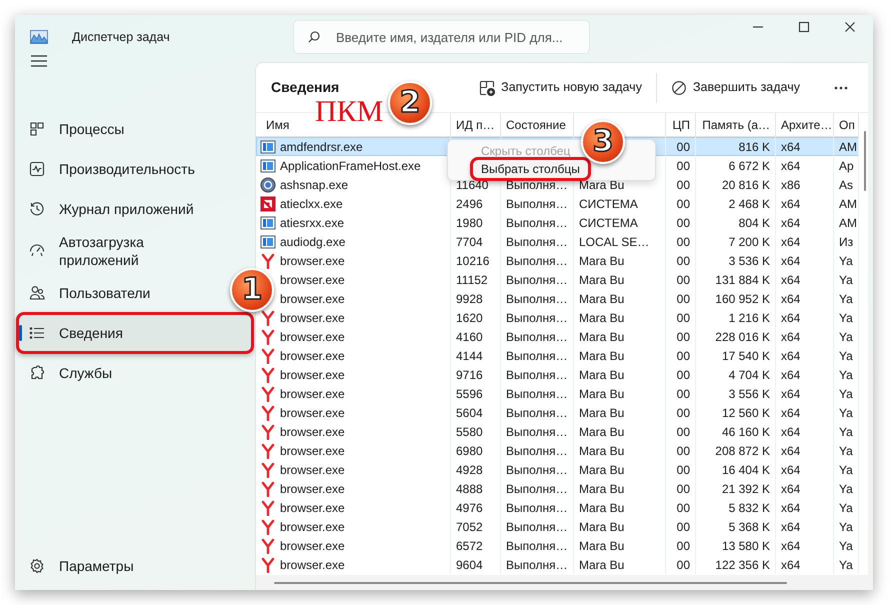 The height and width of the screenshot is (605, 890). I want to click on table-cell-text: 2496, so click(469, 204).